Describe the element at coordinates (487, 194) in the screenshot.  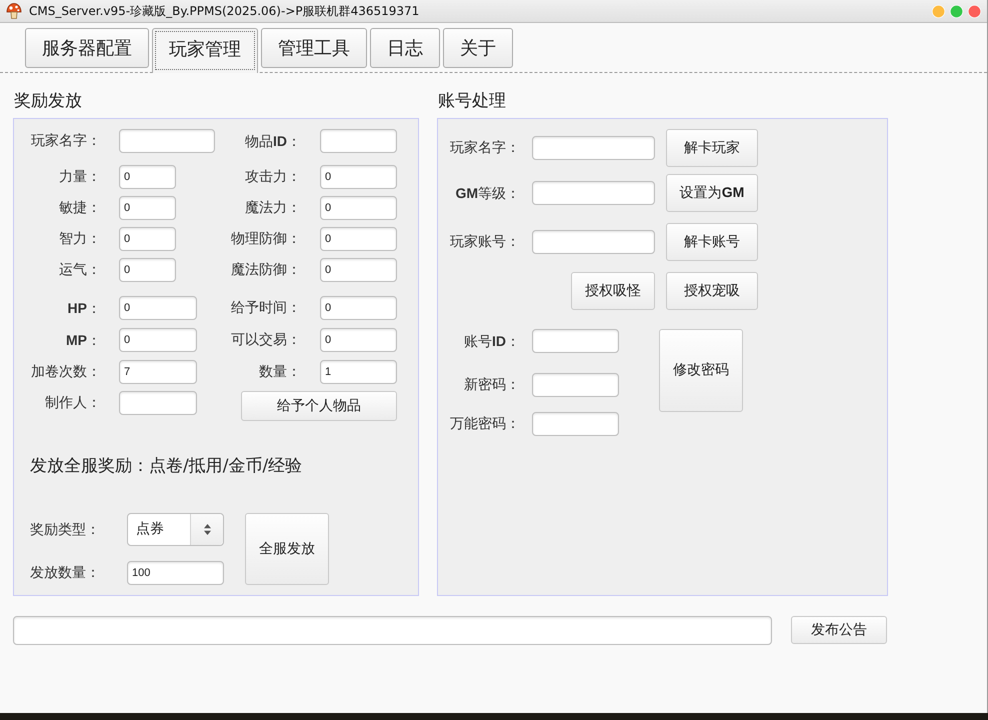
I see `field-label: GM等级：` at that location.